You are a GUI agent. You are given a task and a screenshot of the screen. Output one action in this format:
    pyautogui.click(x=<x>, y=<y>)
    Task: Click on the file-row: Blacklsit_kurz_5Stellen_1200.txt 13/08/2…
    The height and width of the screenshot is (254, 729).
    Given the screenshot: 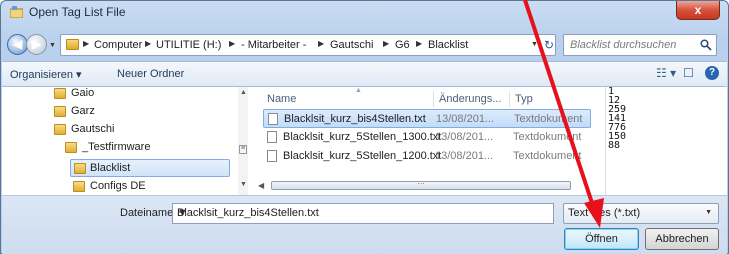 What is the action you would take?
    pyautogui.click(x=427, y=156)
    